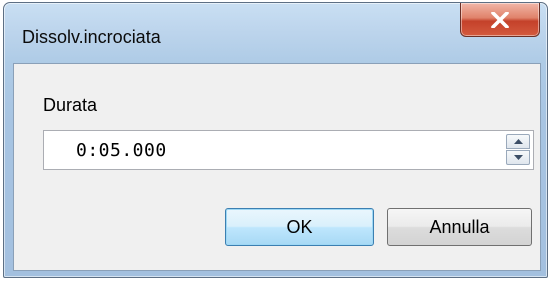 The width and height of the screenshot is (552, 282). I want to click on ok-button: OK, so click(299, 227).